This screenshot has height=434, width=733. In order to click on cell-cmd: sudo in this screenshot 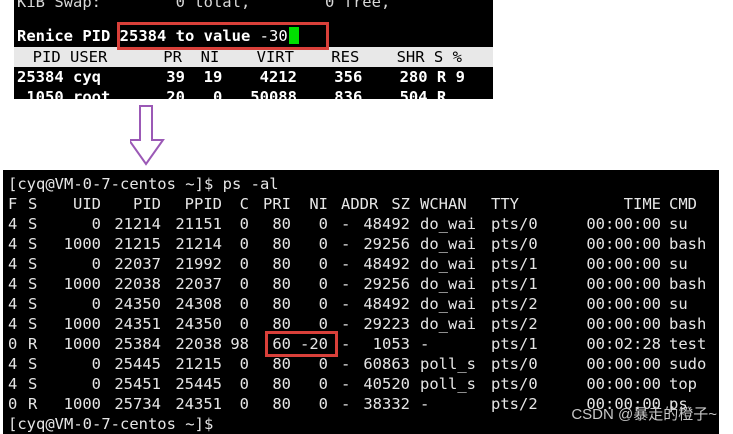, I will do `click(688, 364)`.